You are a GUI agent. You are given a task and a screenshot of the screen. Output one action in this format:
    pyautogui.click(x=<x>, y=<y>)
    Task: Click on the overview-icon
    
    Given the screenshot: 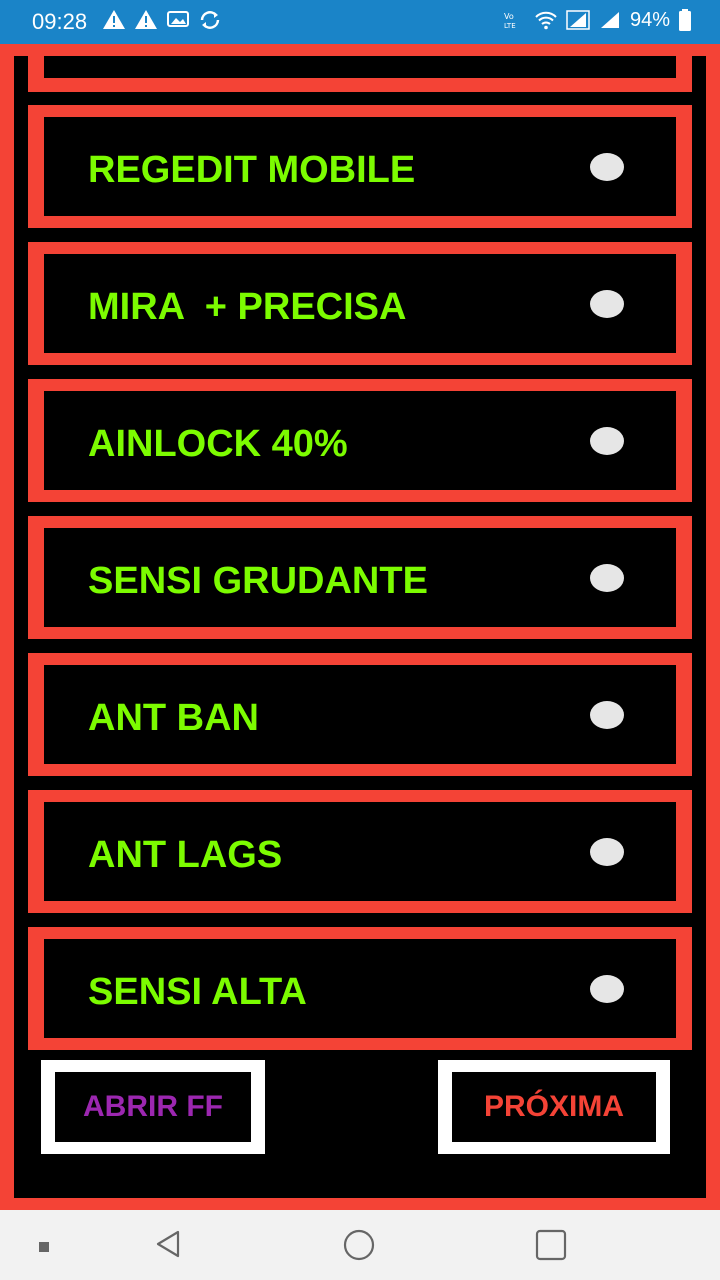 What is the action you would take?
    pyautogui.click(x=551, y=1247)
    